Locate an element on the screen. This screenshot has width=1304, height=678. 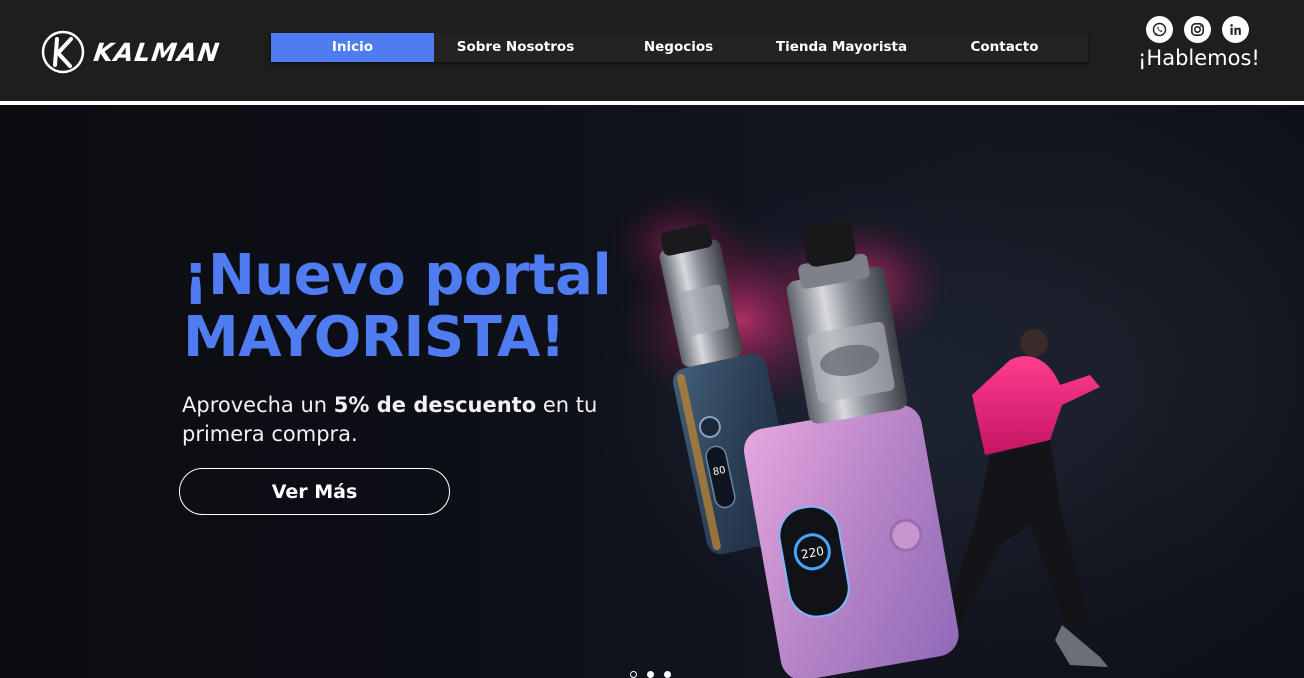
hero-subtext-discount: 5% de descuento is located at coordinates (435, 405).